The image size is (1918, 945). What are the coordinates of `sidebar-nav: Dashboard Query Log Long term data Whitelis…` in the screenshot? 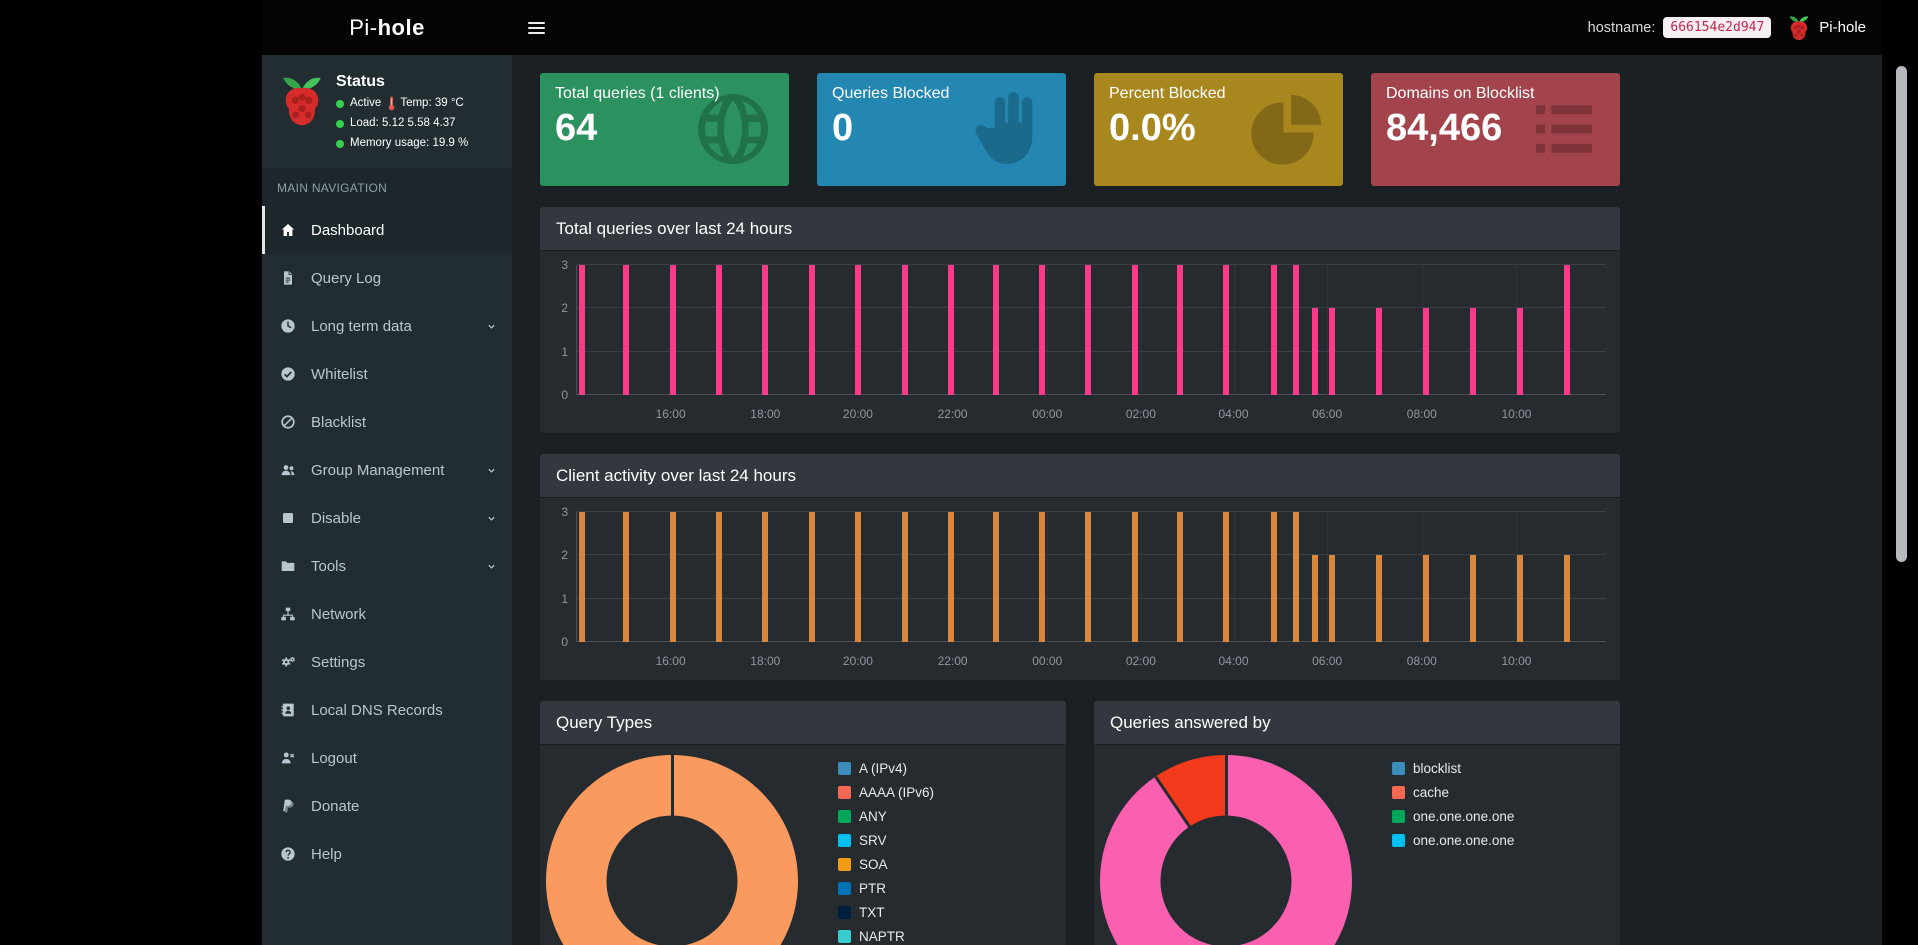 It's located at (387, 542).